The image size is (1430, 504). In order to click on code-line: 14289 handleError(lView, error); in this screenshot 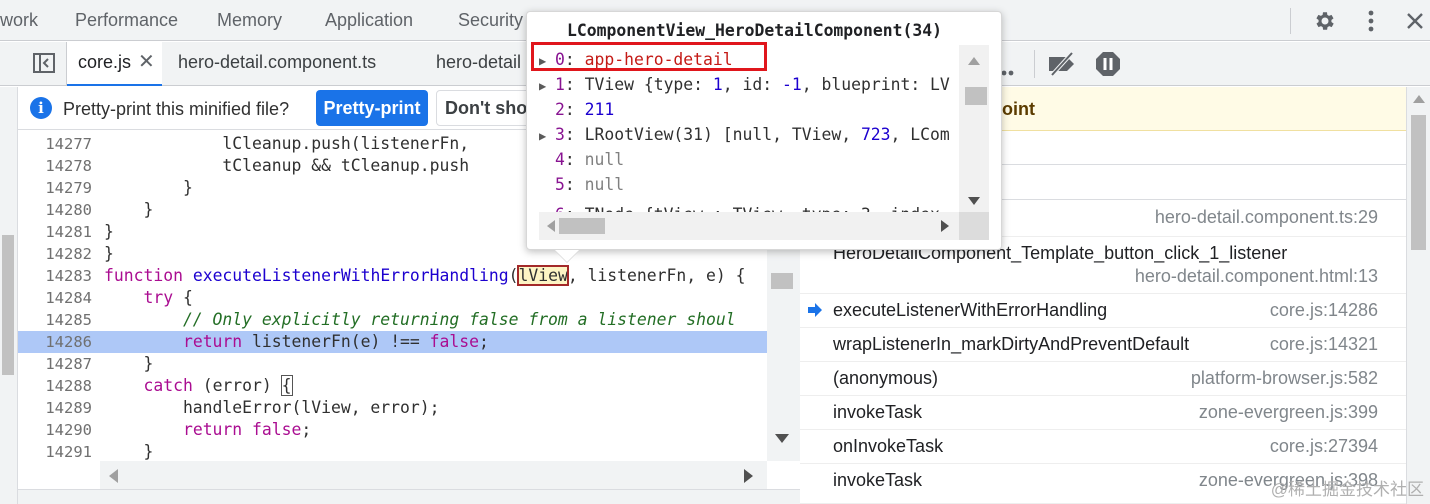, I will do `click(392, 408)`.